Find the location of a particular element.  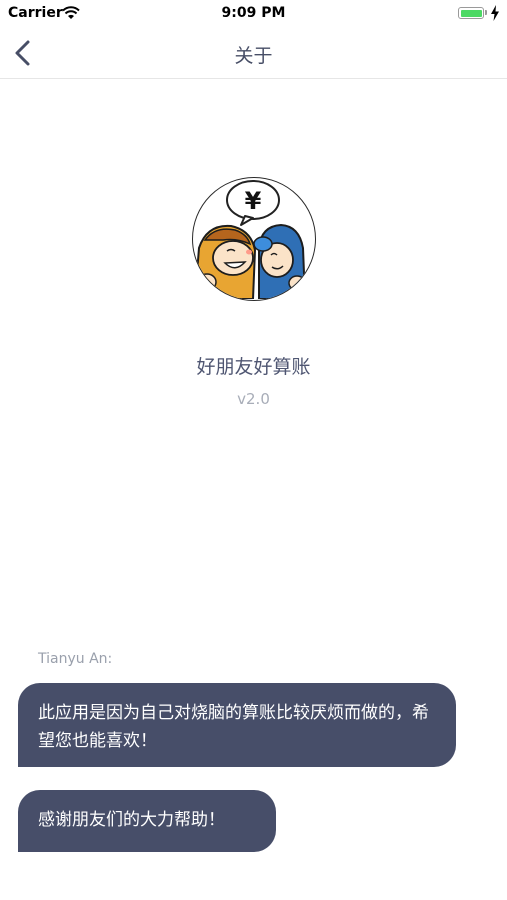

status-time: 9:09 PM is located at coordinates (253, 13).